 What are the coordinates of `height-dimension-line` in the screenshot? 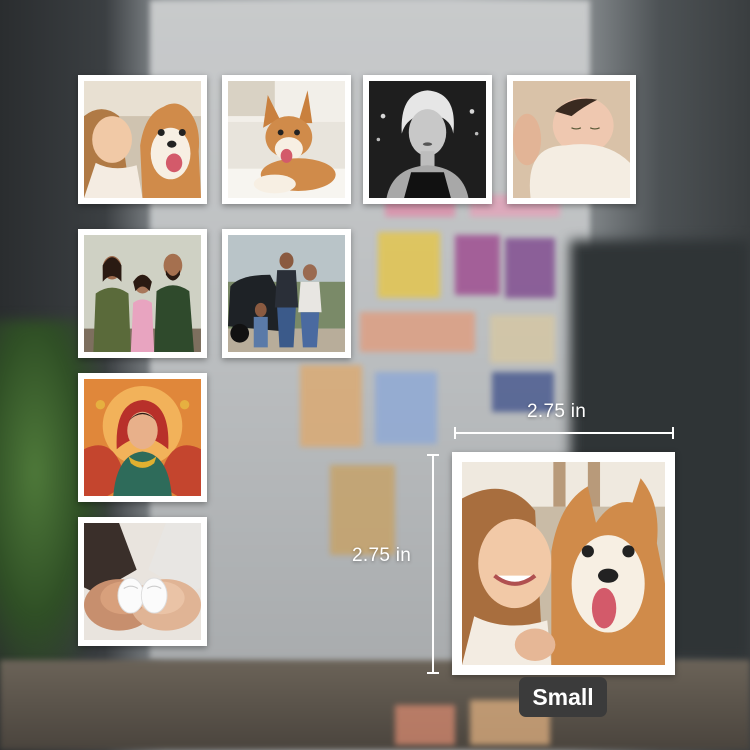 It's located at (433, 564).